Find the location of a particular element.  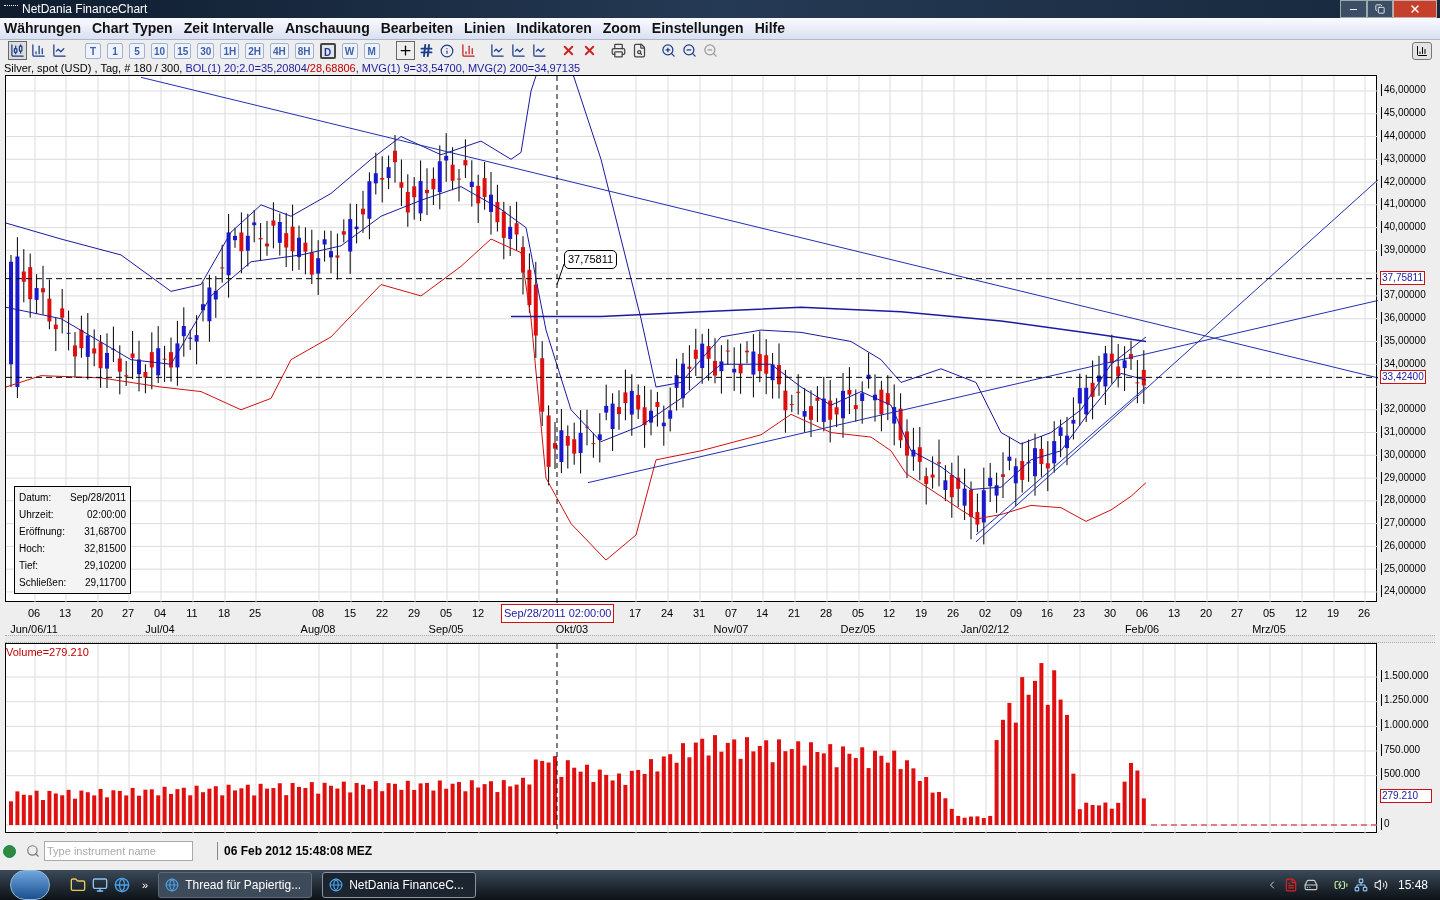

candlestick-chart-button is located at coordinates (17, 51).